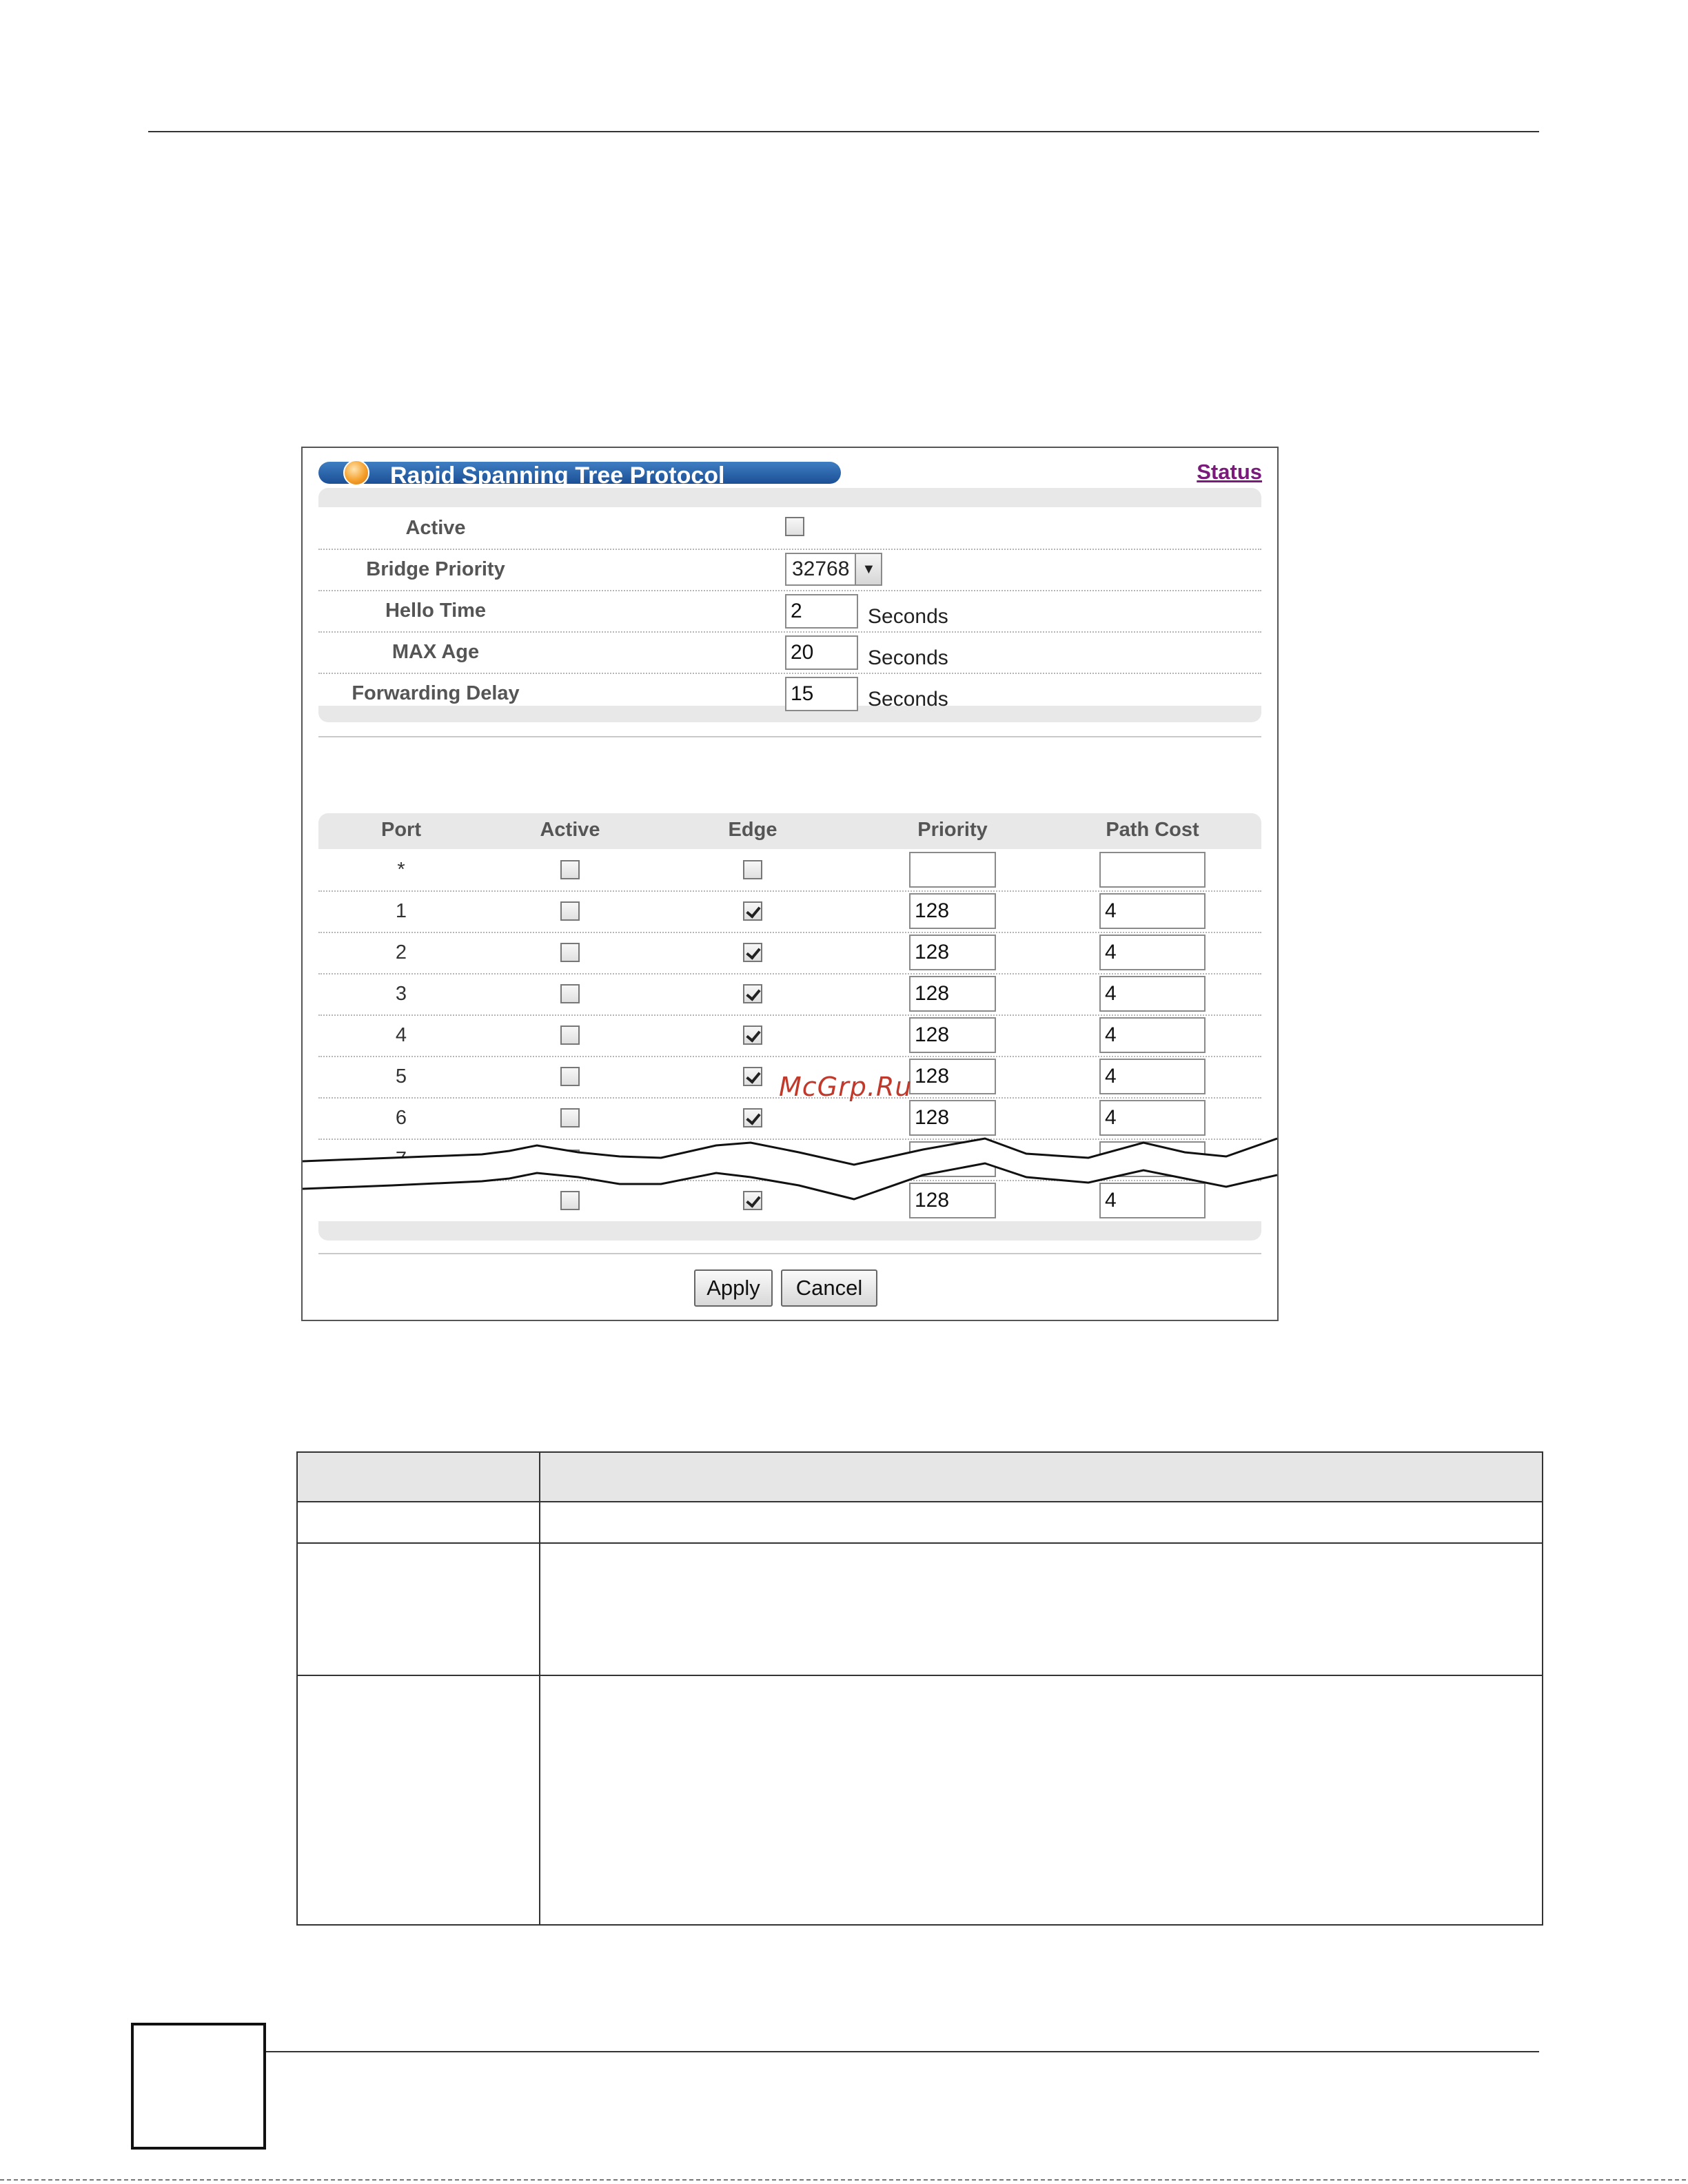  I want to click on port-priority-input, so click(952, 870).